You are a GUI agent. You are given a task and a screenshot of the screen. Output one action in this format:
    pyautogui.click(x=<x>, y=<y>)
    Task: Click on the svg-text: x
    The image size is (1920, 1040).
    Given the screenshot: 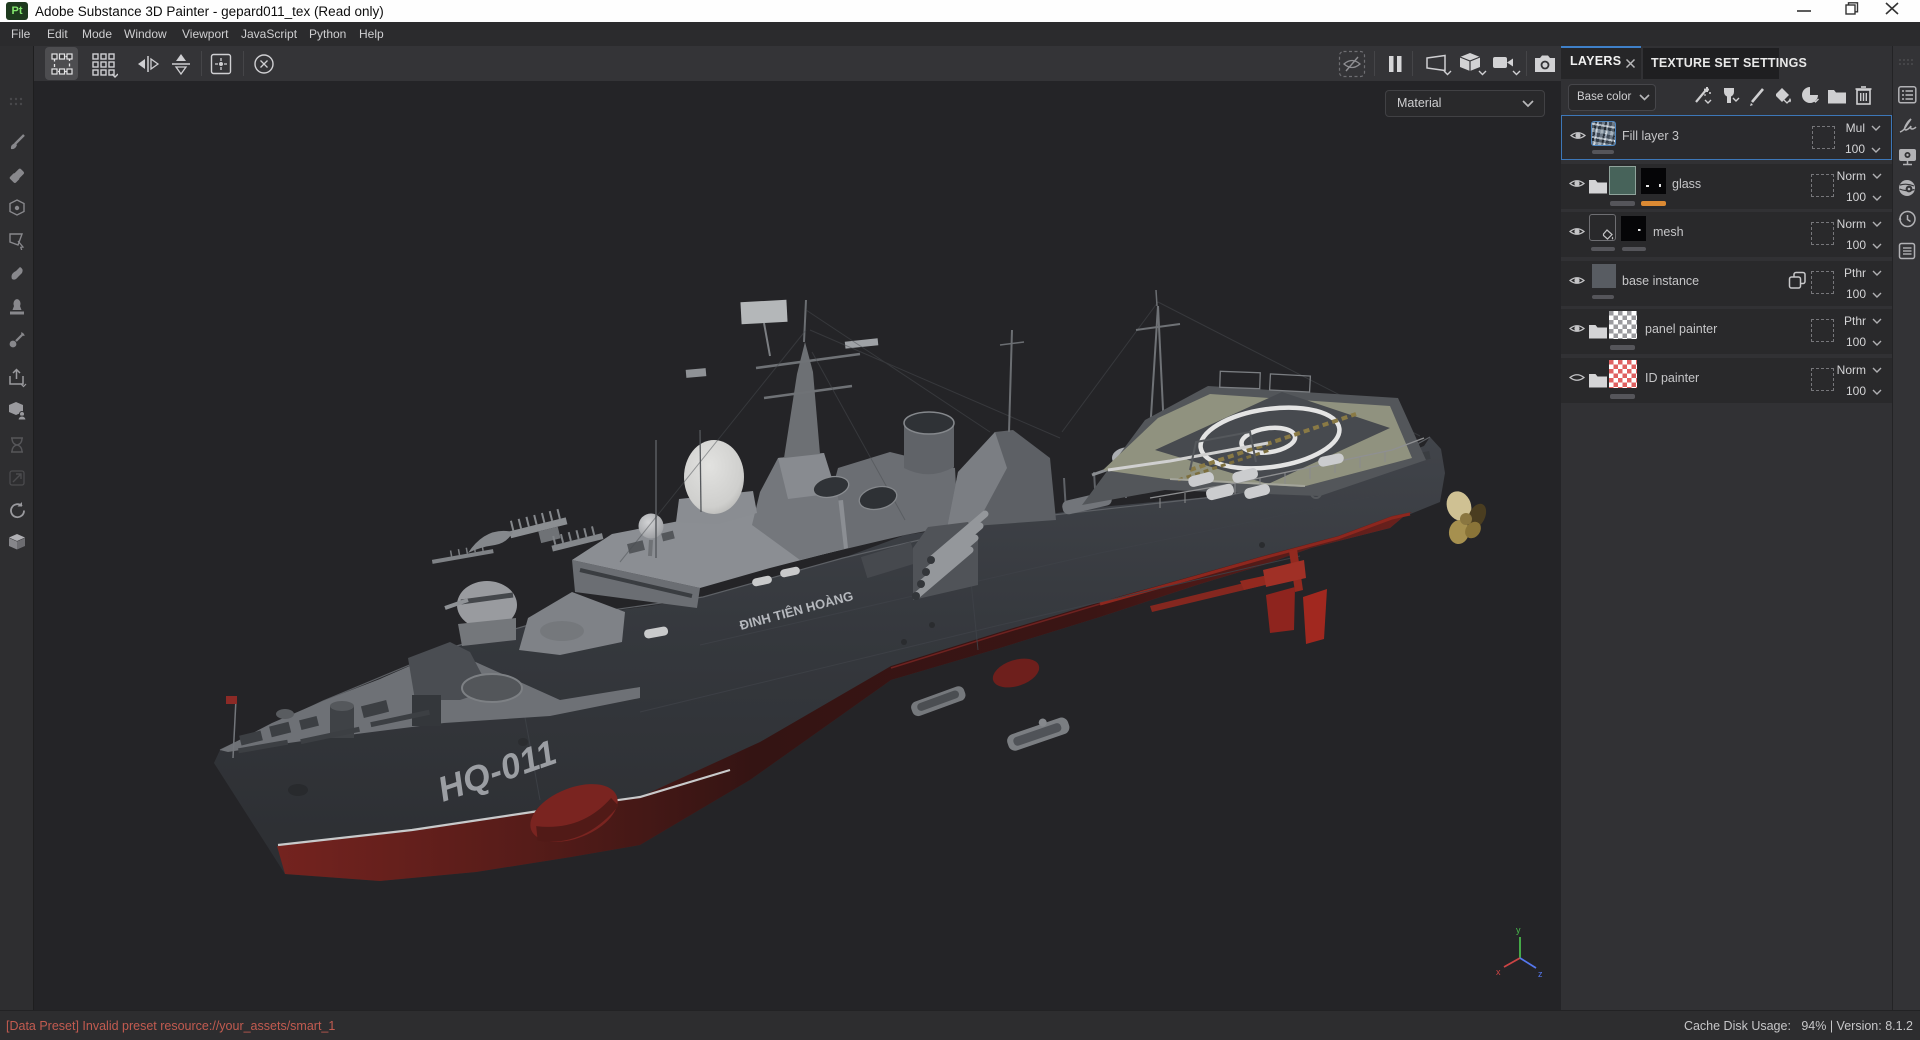 What is the action you would take?
    pyautogui.click(x=1498, y=972)
    